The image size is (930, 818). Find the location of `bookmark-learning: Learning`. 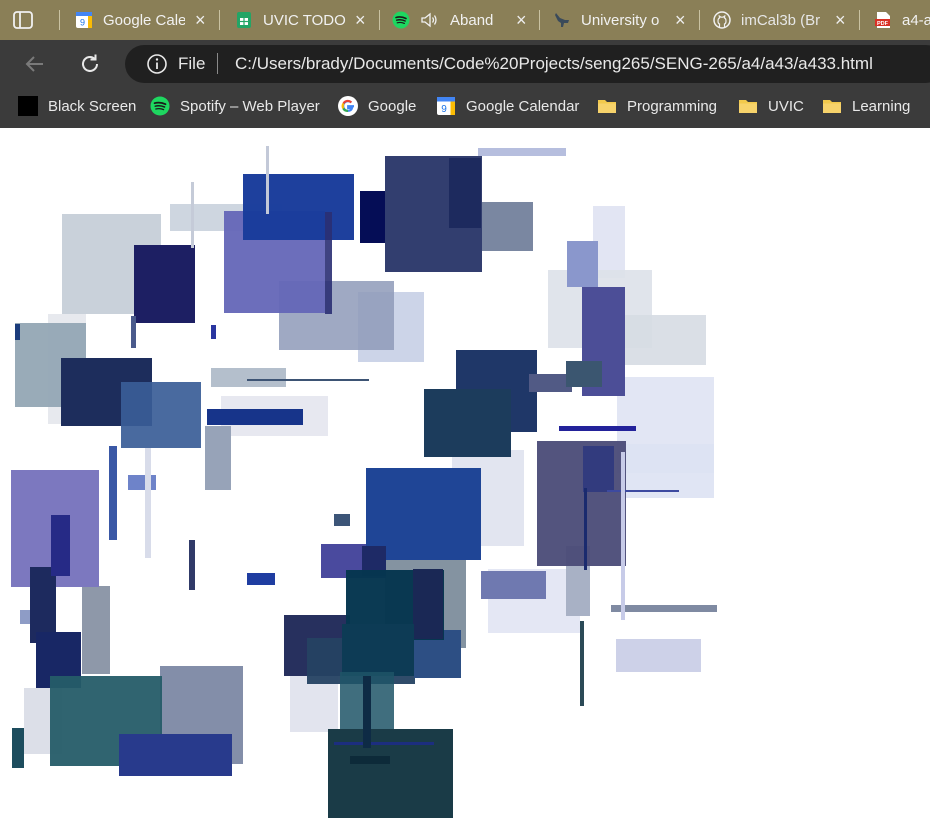

bookmark-learning: Learning is located at coordinates (866, 106).